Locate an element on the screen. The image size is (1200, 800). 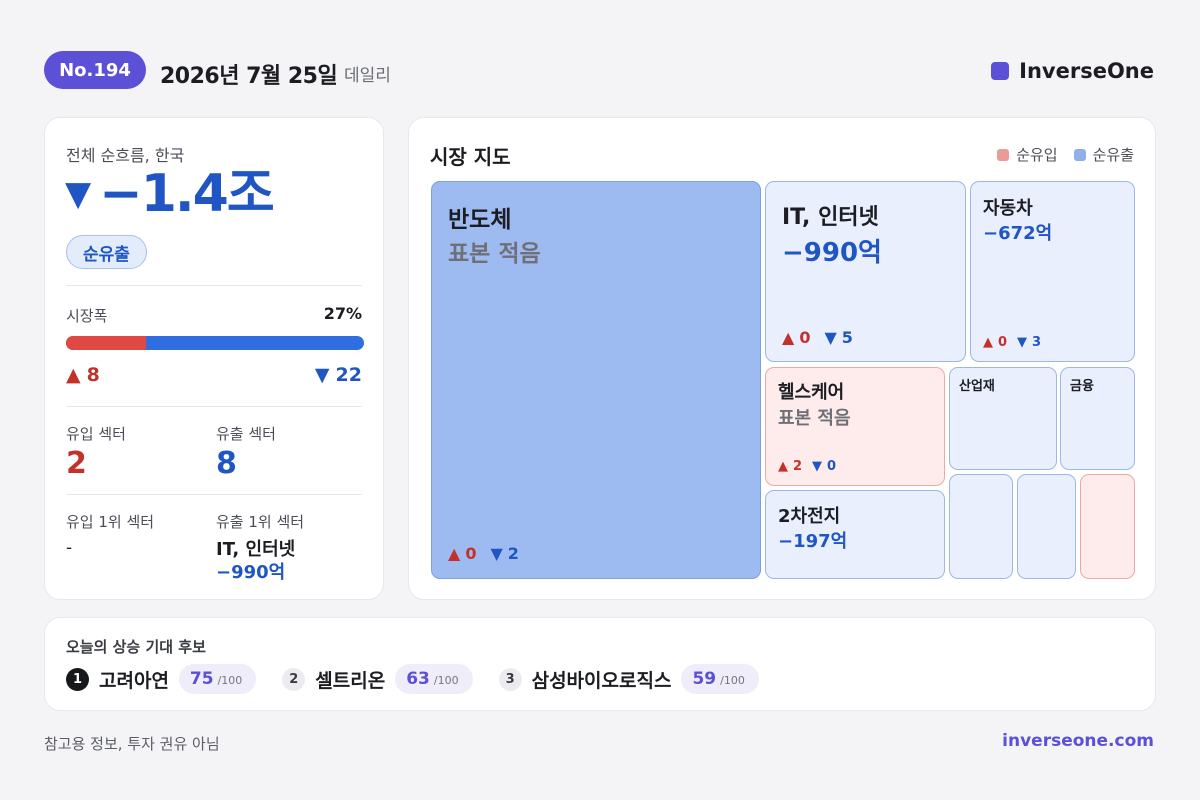
sector-counts: ▲ 0 ▼ 2 is located at coordinates (483, 553).